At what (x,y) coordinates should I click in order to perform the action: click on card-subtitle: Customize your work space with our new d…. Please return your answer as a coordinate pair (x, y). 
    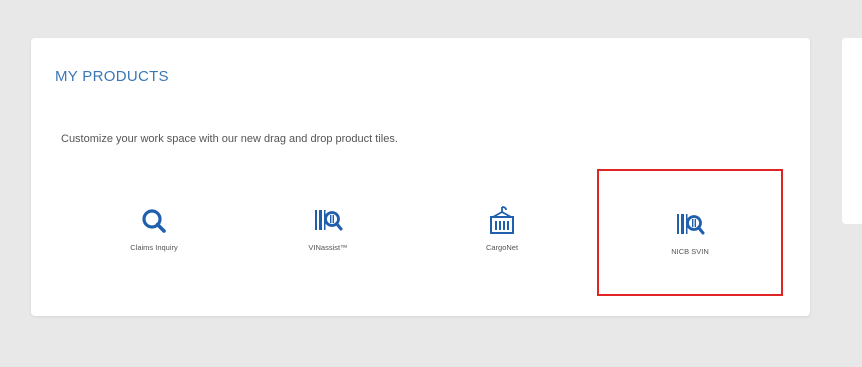
    Looking at the image, I should click on (229, 139).